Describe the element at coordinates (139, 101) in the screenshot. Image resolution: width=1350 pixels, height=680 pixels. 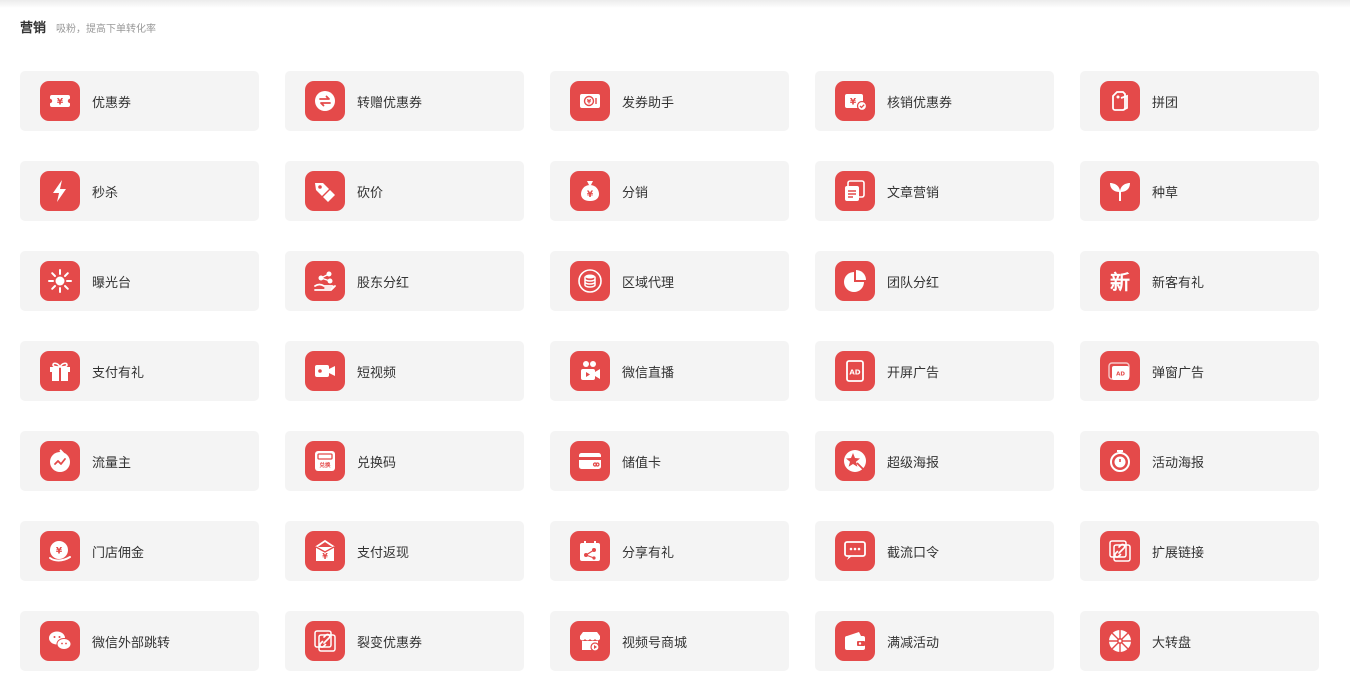
I see `feature-card-0: ¥ 优惠券` at that location.